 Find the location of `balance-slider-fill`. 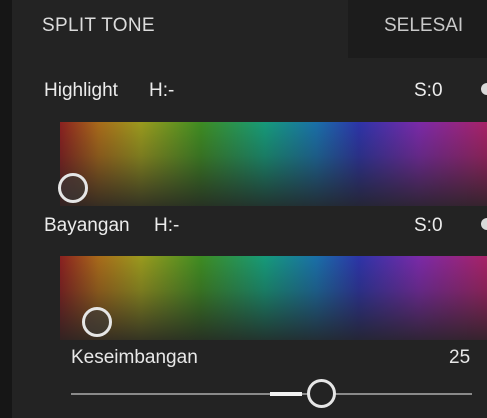

balance-slider-fill is located at coordinates (286, 394).